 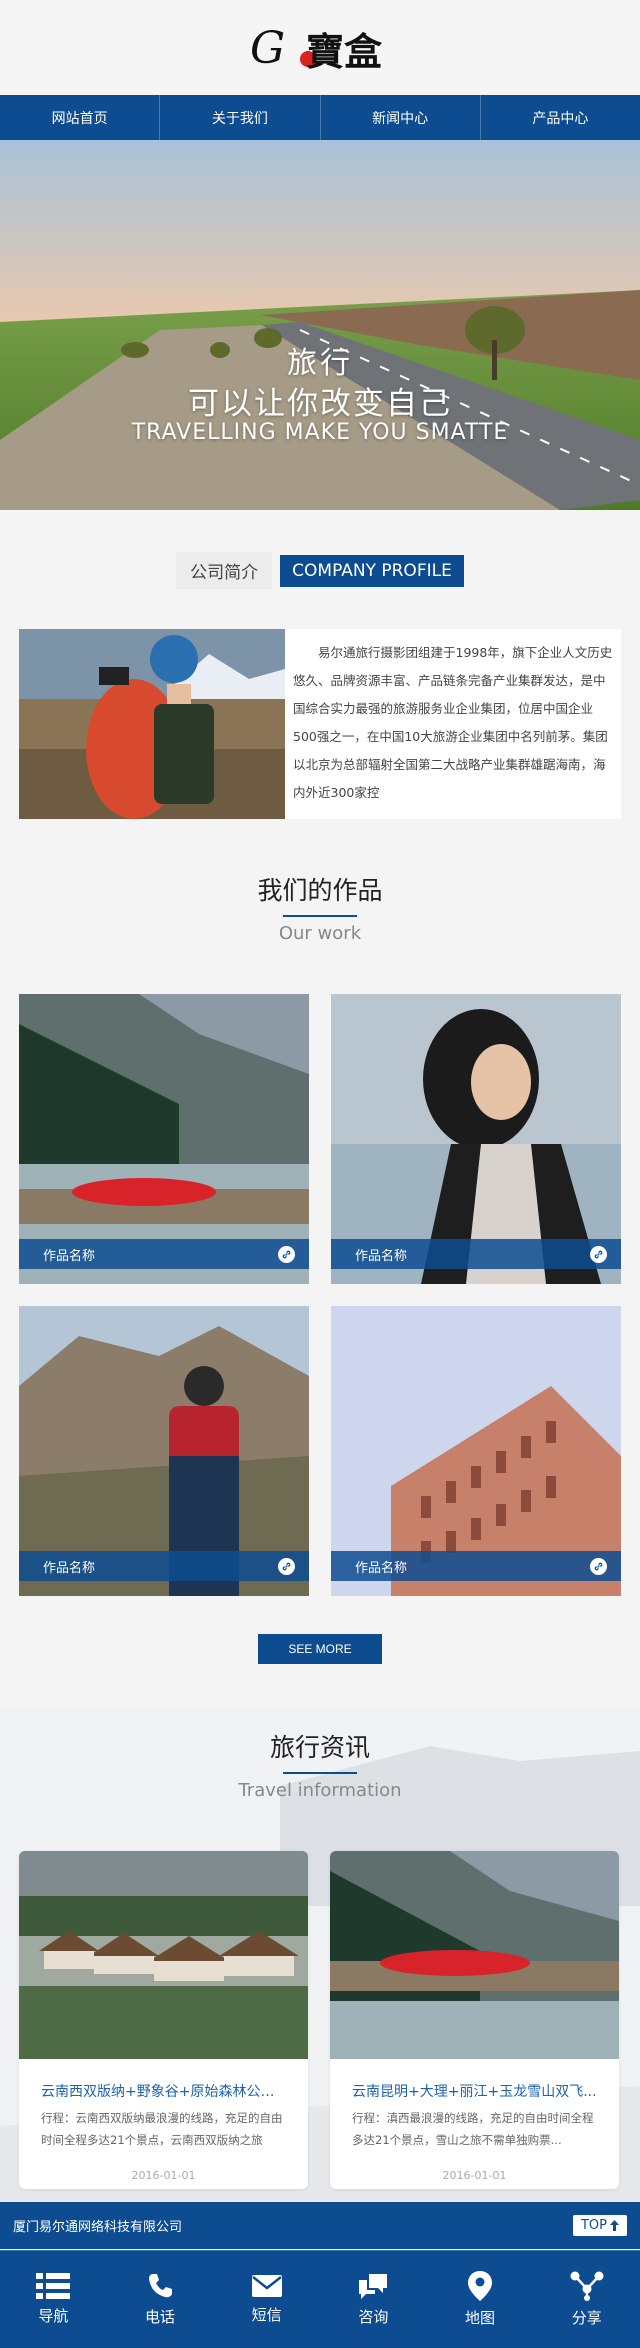 I want to click on bottom-nav-menu: 导航, so click(x=53, y=2299).